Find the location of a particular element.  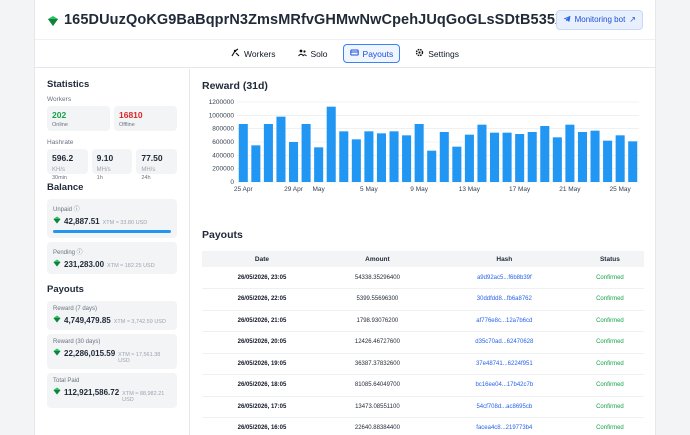

amount-header: Amount is located at coordinates (377, 259).